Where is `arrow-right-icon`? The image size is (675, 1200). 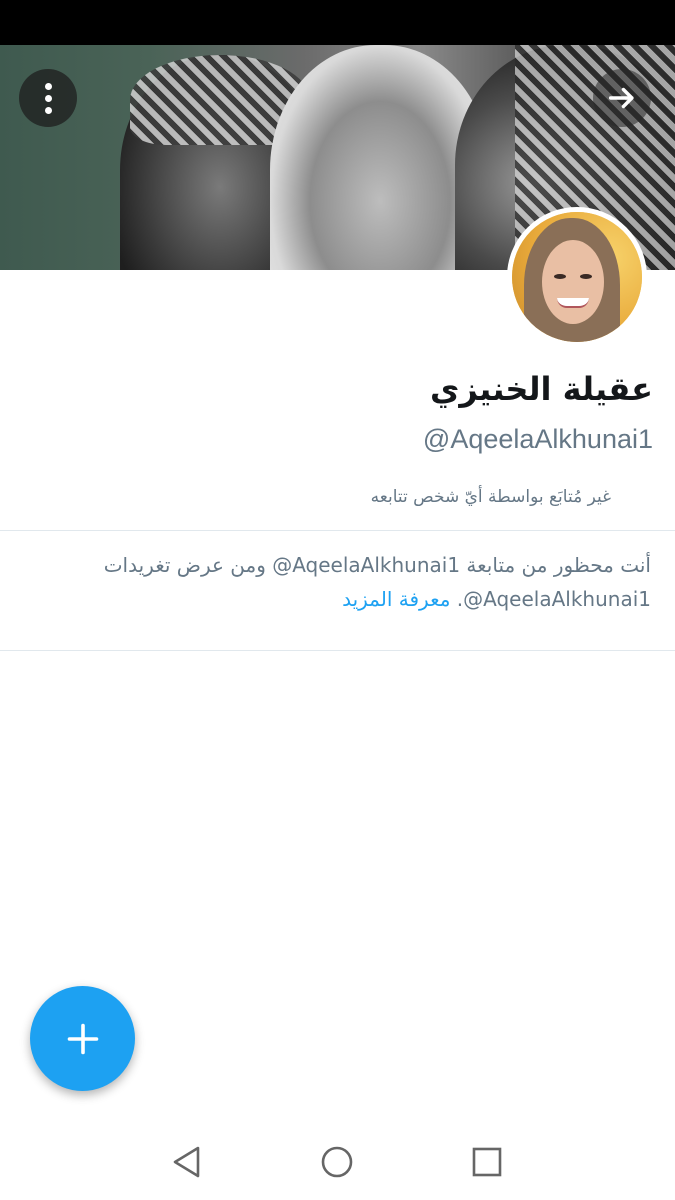 arrow-right-icon is located at coordinates (621, 98).